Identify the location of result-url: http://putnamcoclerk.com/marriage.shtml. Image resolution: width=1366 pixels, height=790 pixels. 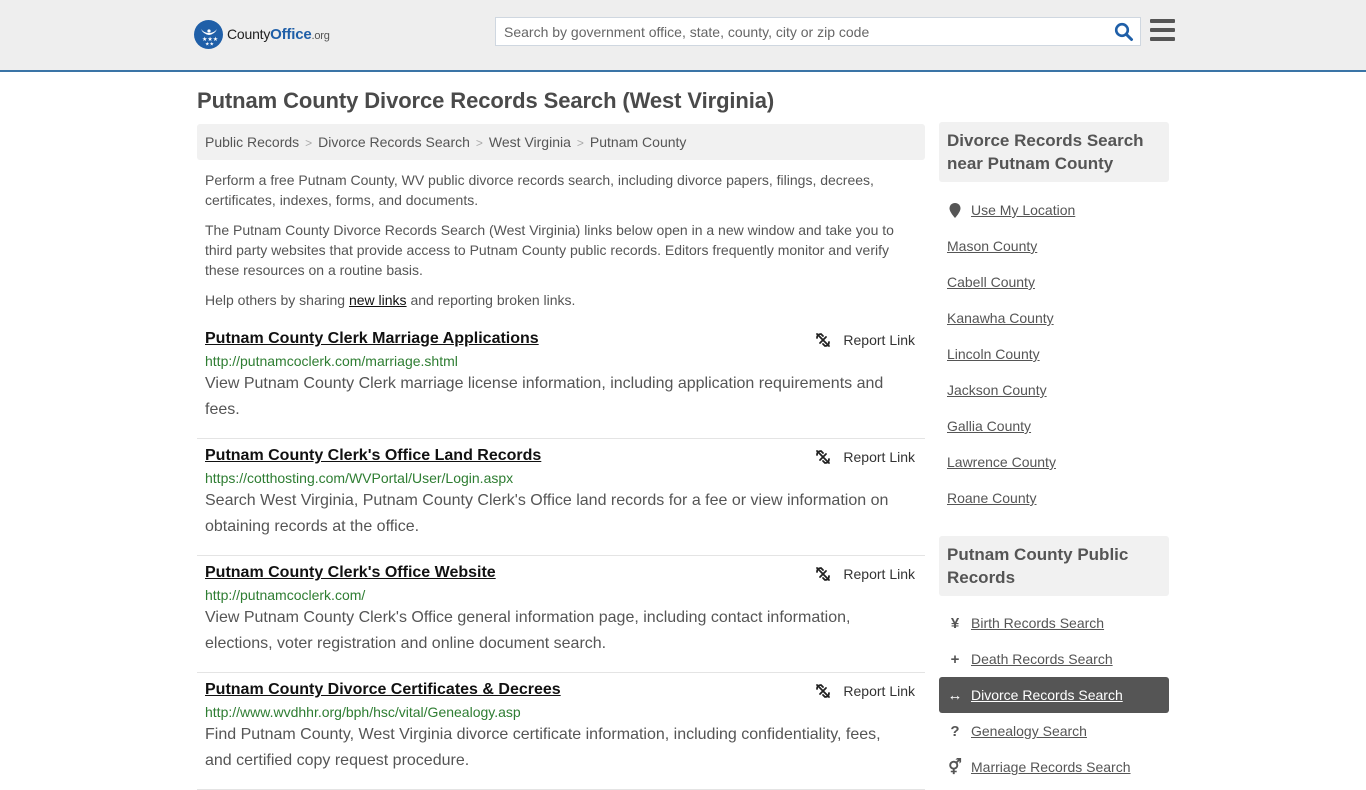
(561, 361).